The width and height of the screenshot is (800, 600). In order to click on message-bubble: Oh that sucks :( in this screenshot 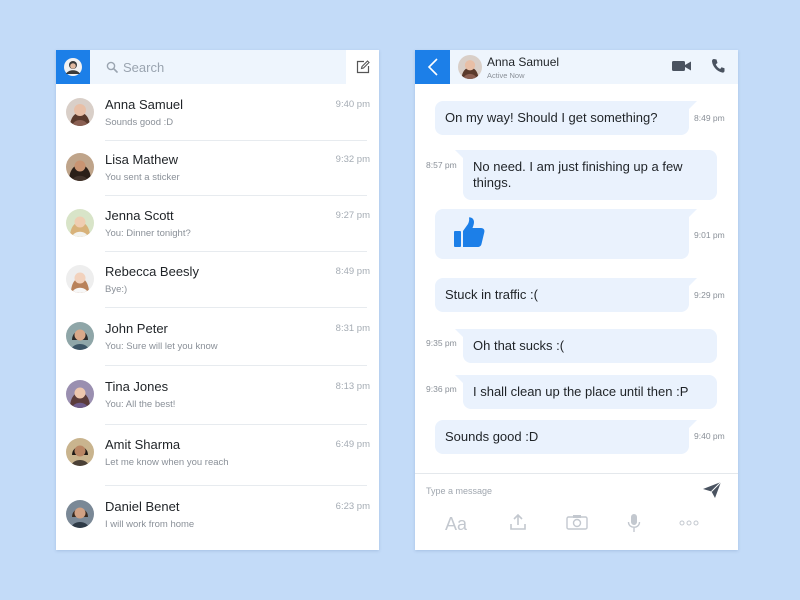, I will do `click(586, 346)`.